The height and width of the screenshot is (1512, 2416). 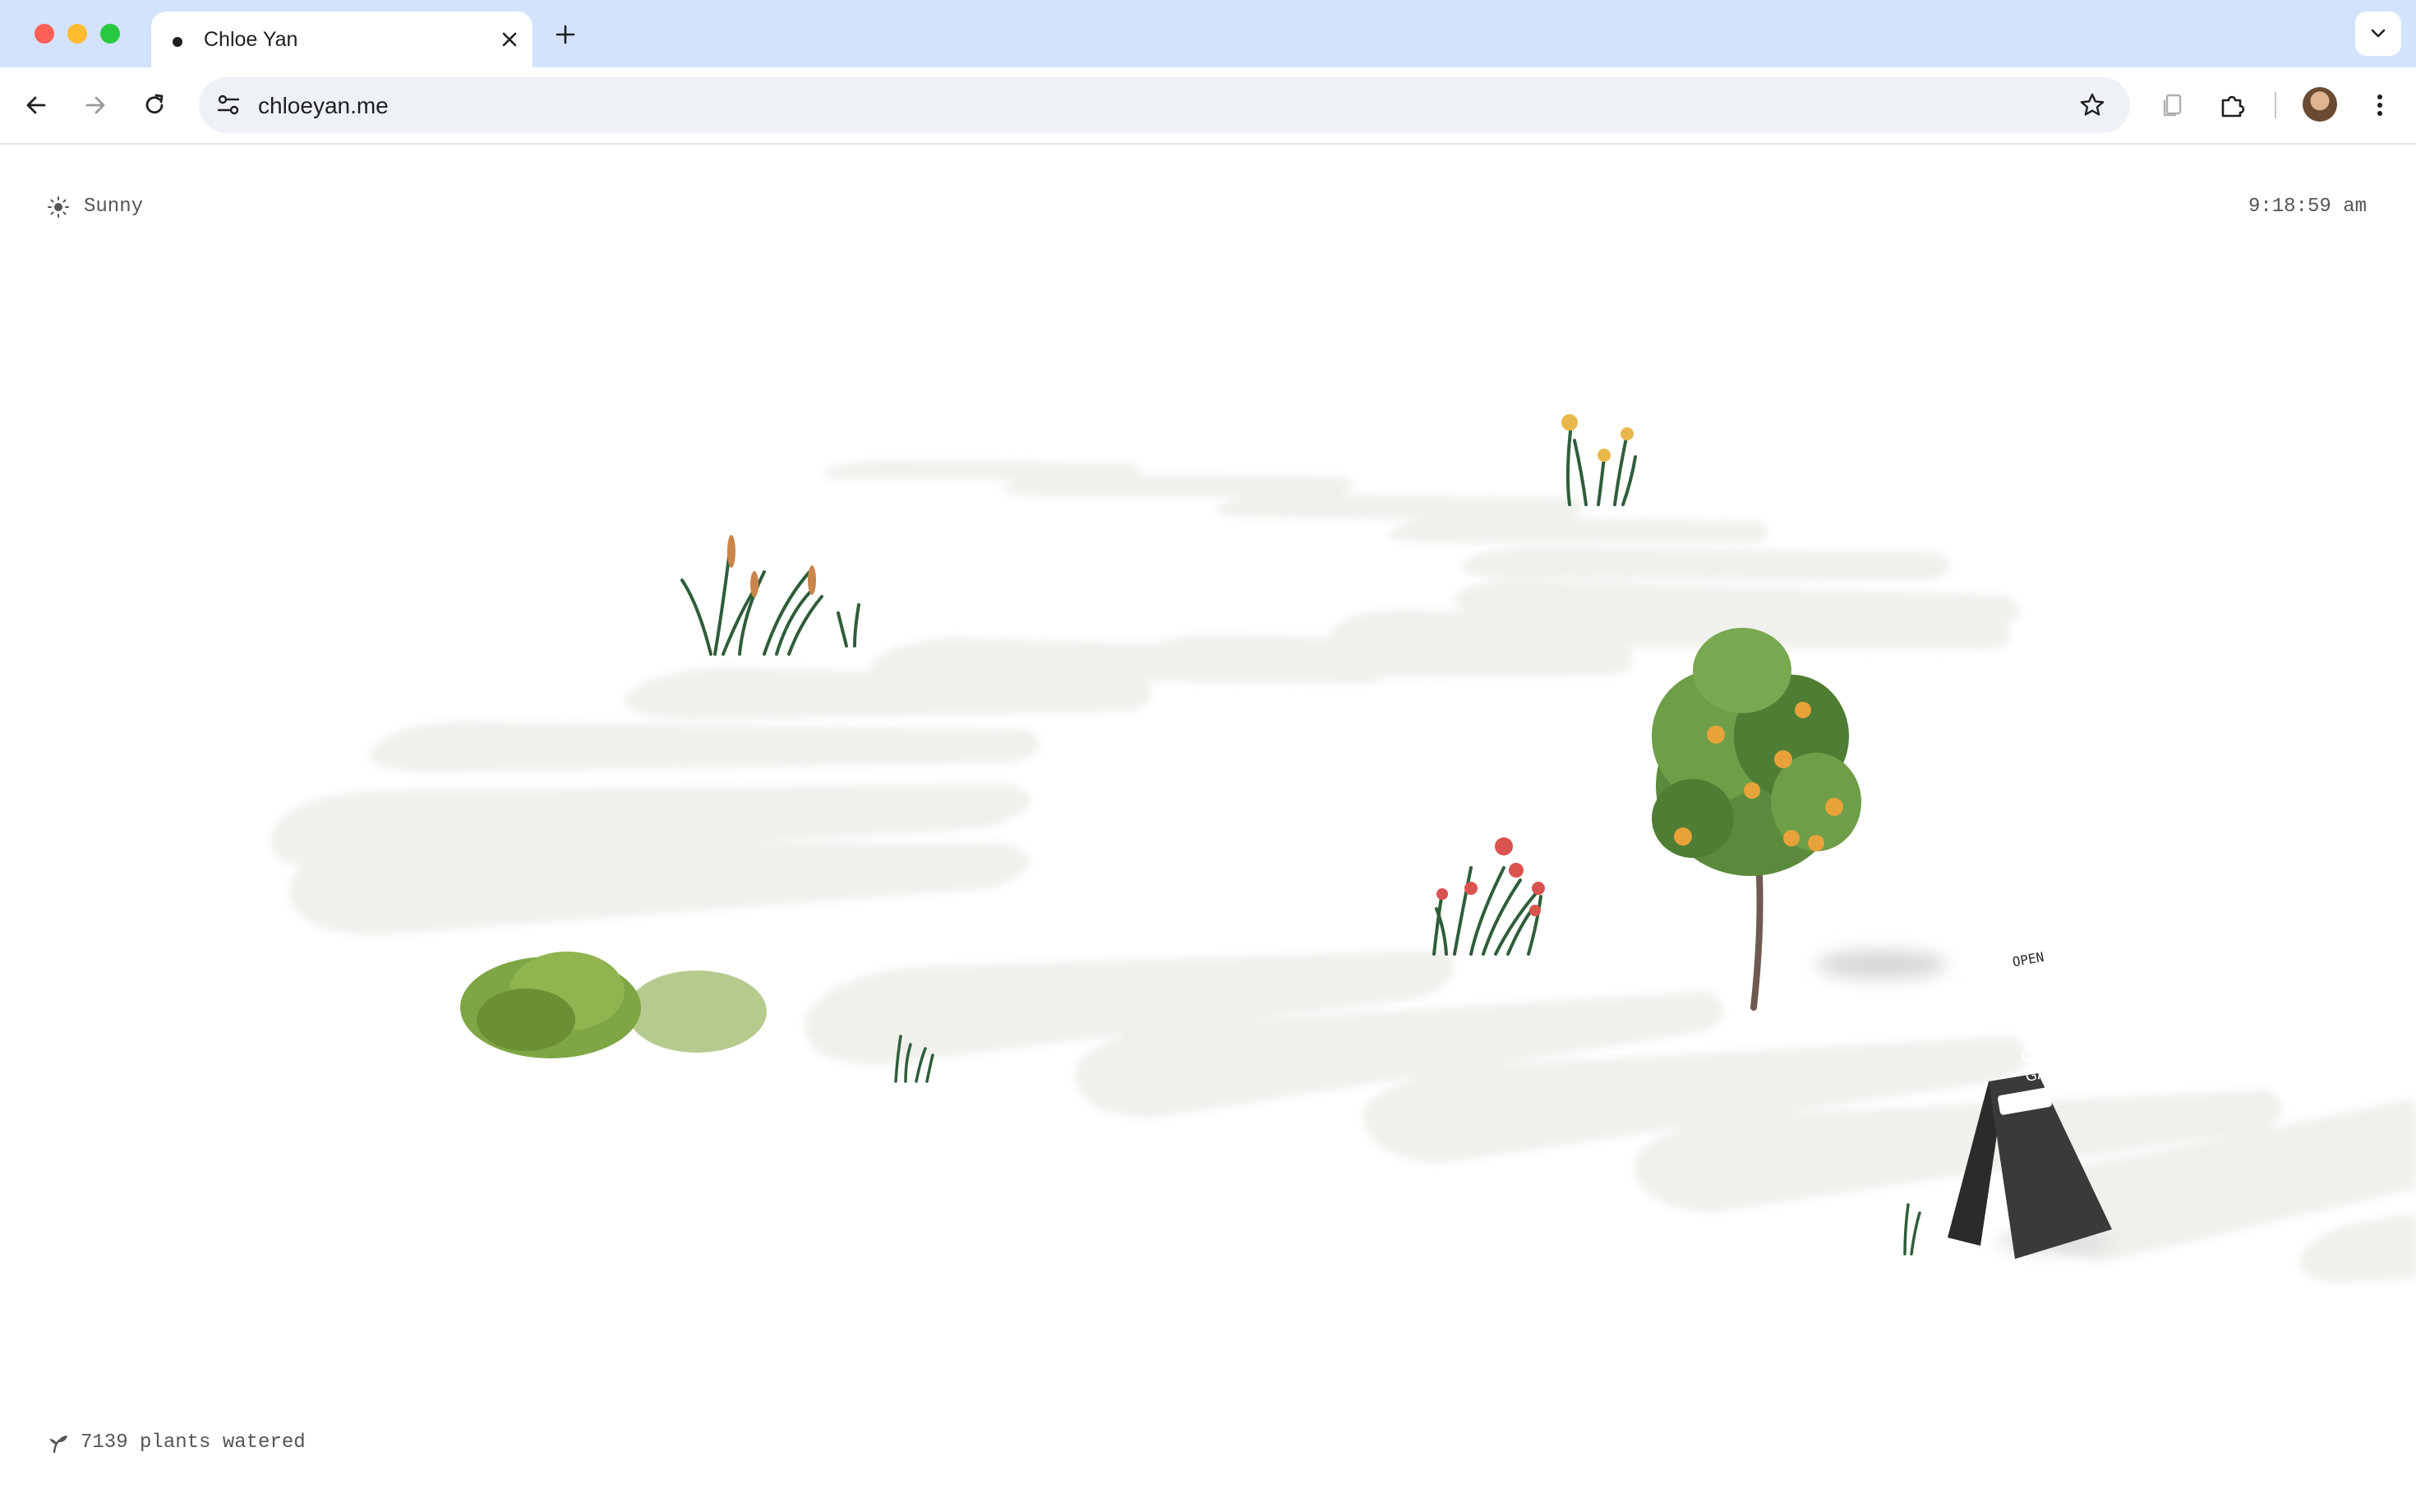 What do you see at coordinates (110, 34) in the screenshot?
I see `maximize-window-button` at bounding box center [110, 34].